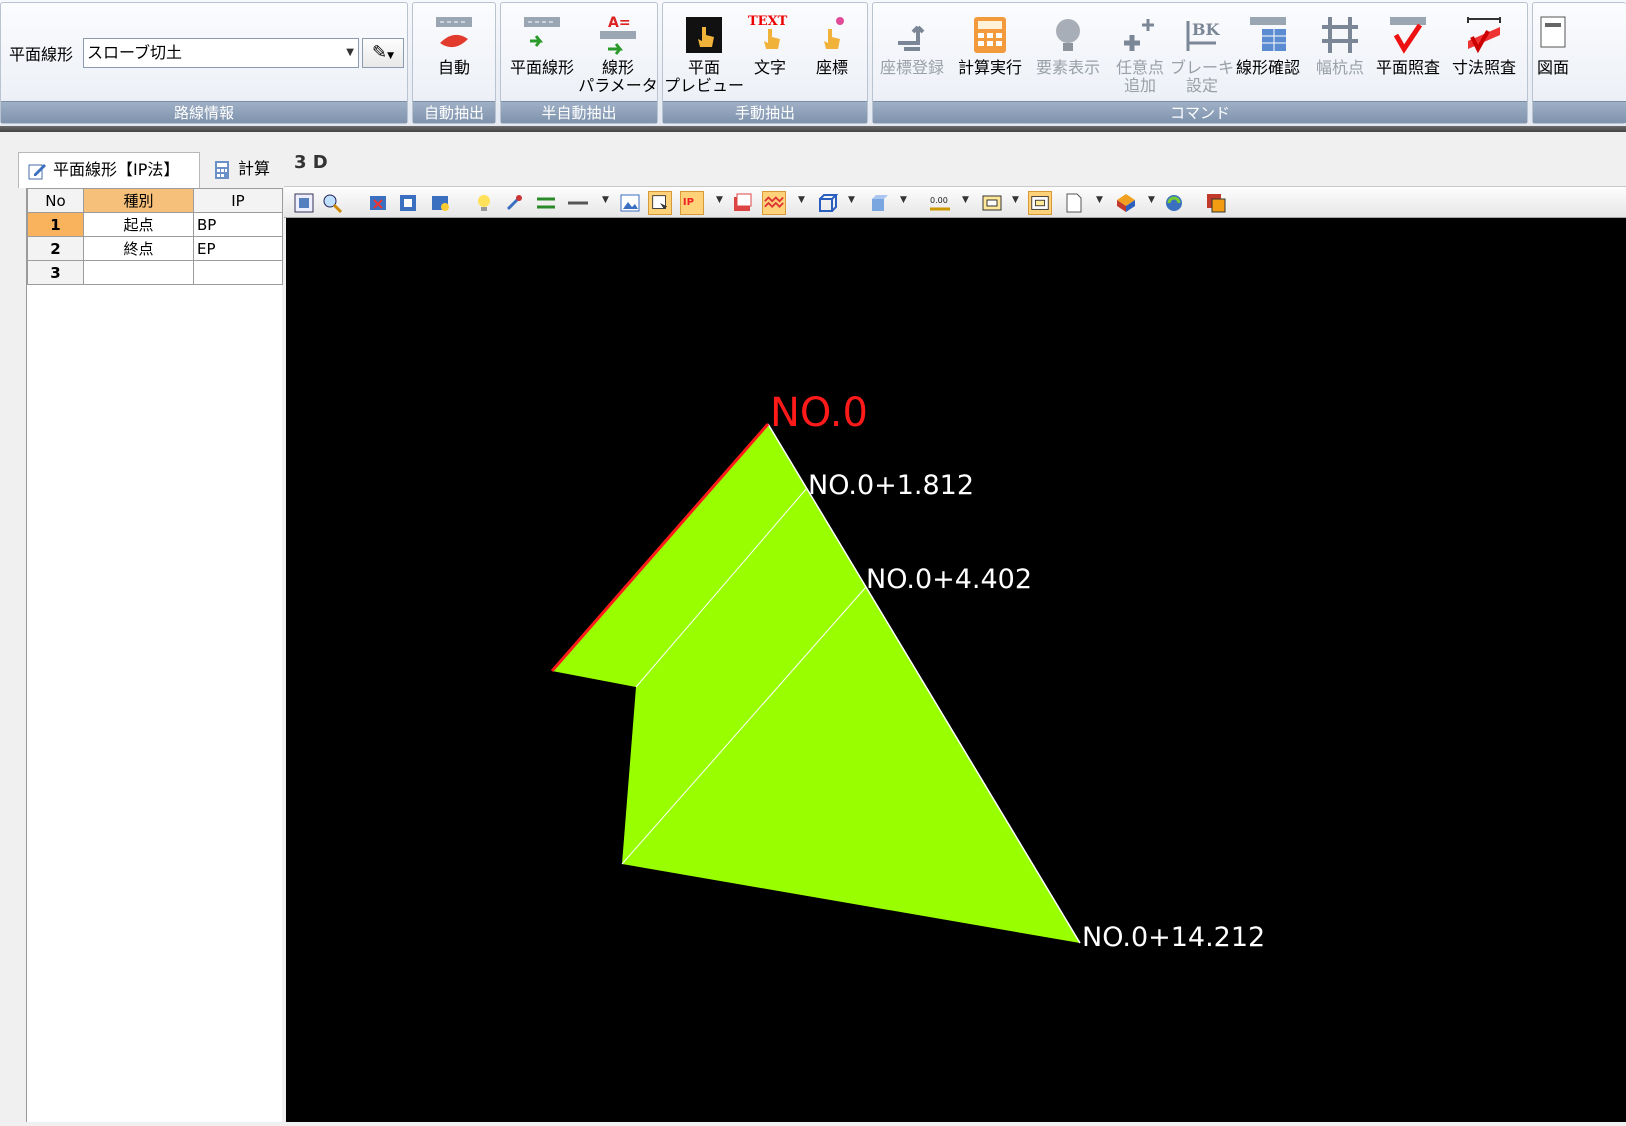 This screenshot has width=1626, height=1126. I want to click on alignment-params-icon: A=, so click(618, 35).